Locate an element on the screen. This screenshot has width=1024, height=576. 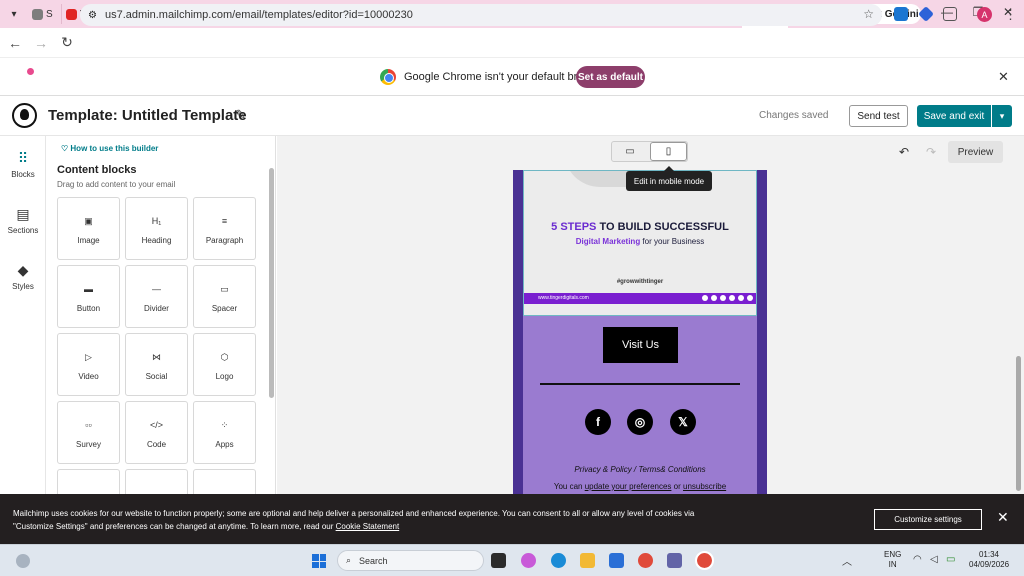
rail-item-blocks: ⠿ Blocks is located at coordinates (23, 164).